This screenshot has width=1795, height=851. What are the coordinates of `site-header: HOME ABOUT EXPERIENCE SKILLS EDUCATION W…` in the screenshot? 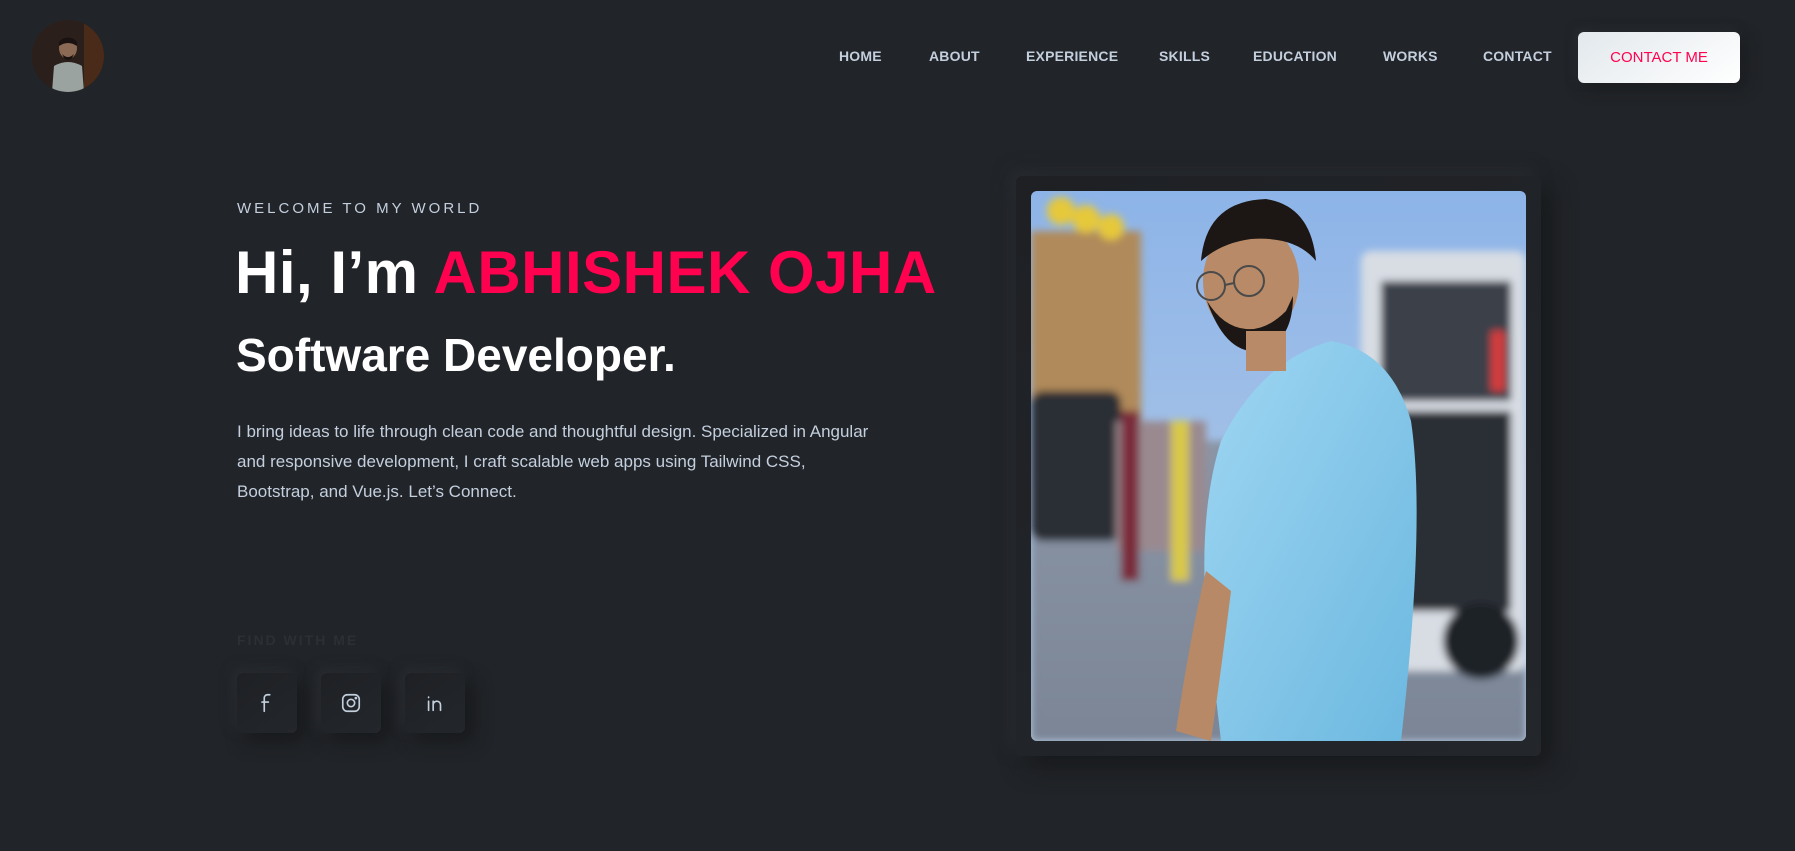 It's located at (897, 57).